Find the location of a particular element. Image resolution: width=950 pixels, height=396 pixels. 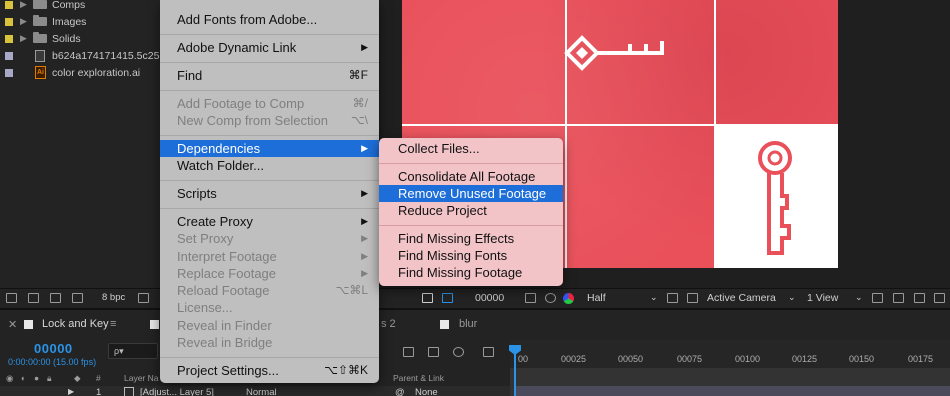

menu-item-consolidate-all-footage: Consolidate All Footage is located at coordinates (471, 176).